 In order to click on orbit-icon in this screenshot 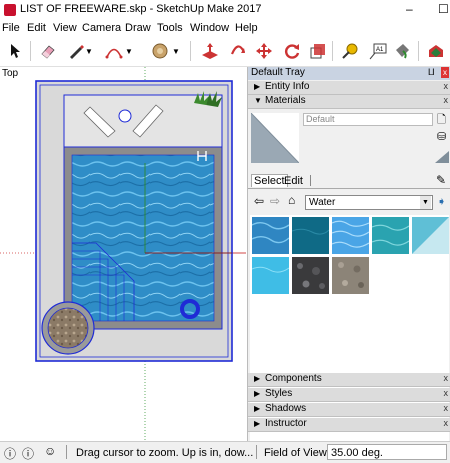, I will do `click(238, 51)`.